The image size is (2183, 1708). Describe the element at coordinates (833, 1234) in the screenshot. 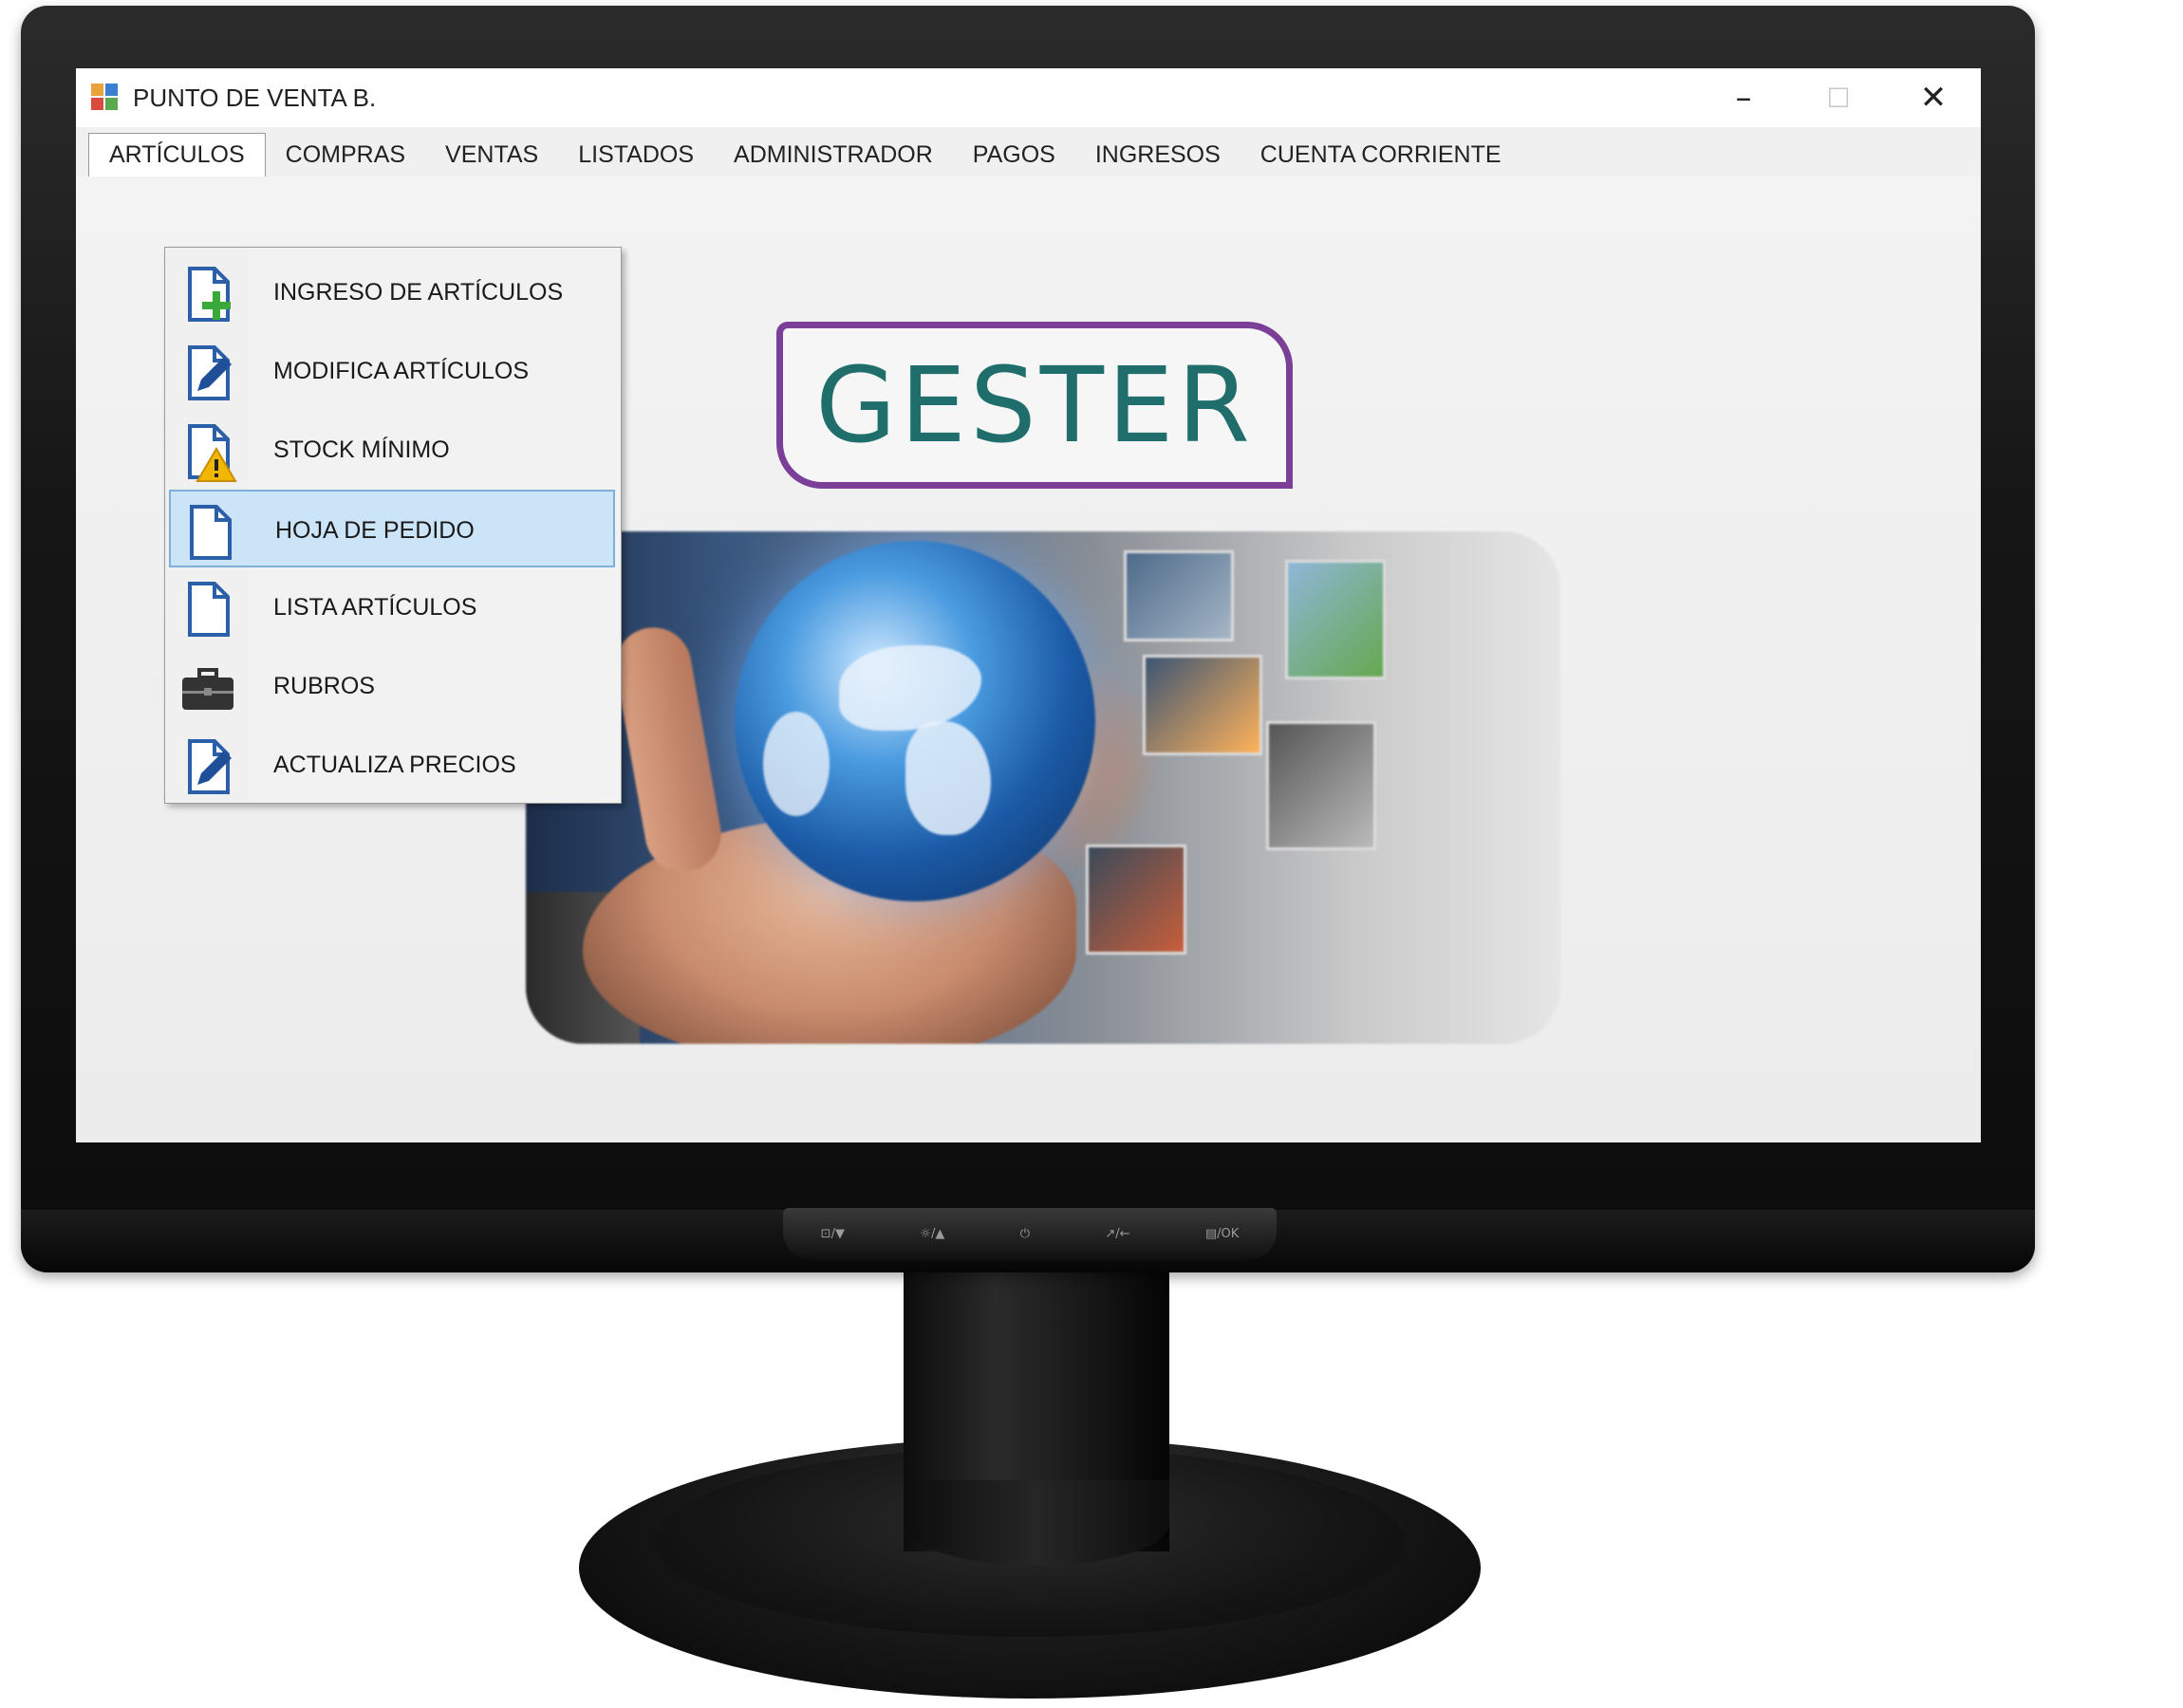

I see `monitor-button-input: ⊡/▼` at that location.